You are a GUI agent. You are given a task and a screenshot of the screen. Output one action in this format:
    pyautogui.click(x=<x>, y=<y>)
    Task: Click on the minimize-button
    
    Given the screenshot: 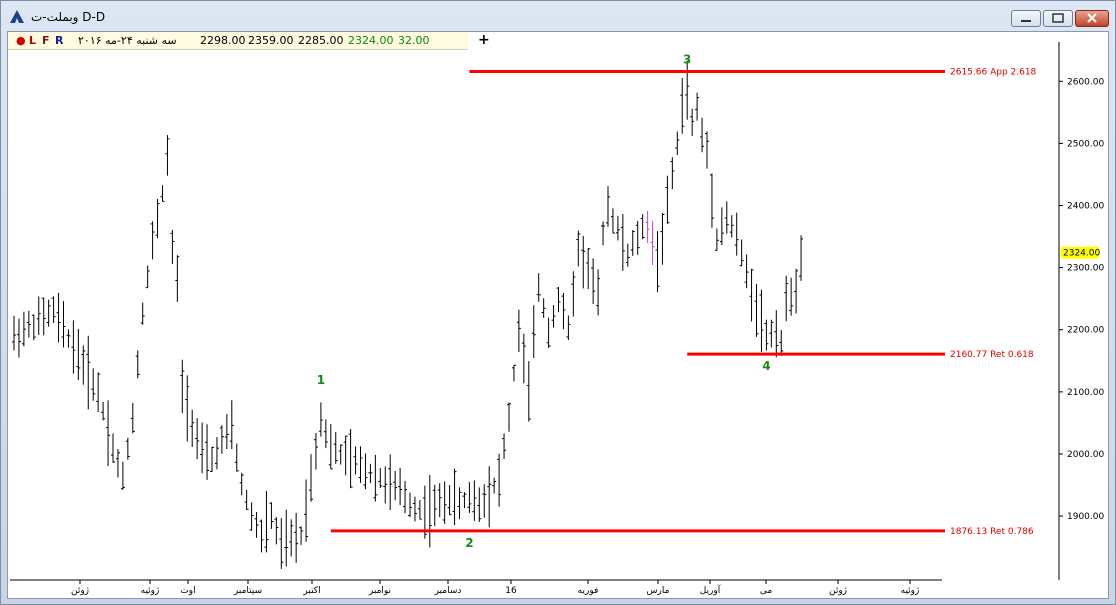 What is the action you would take?
    pyautogui.click(x=1026, y=18)
    